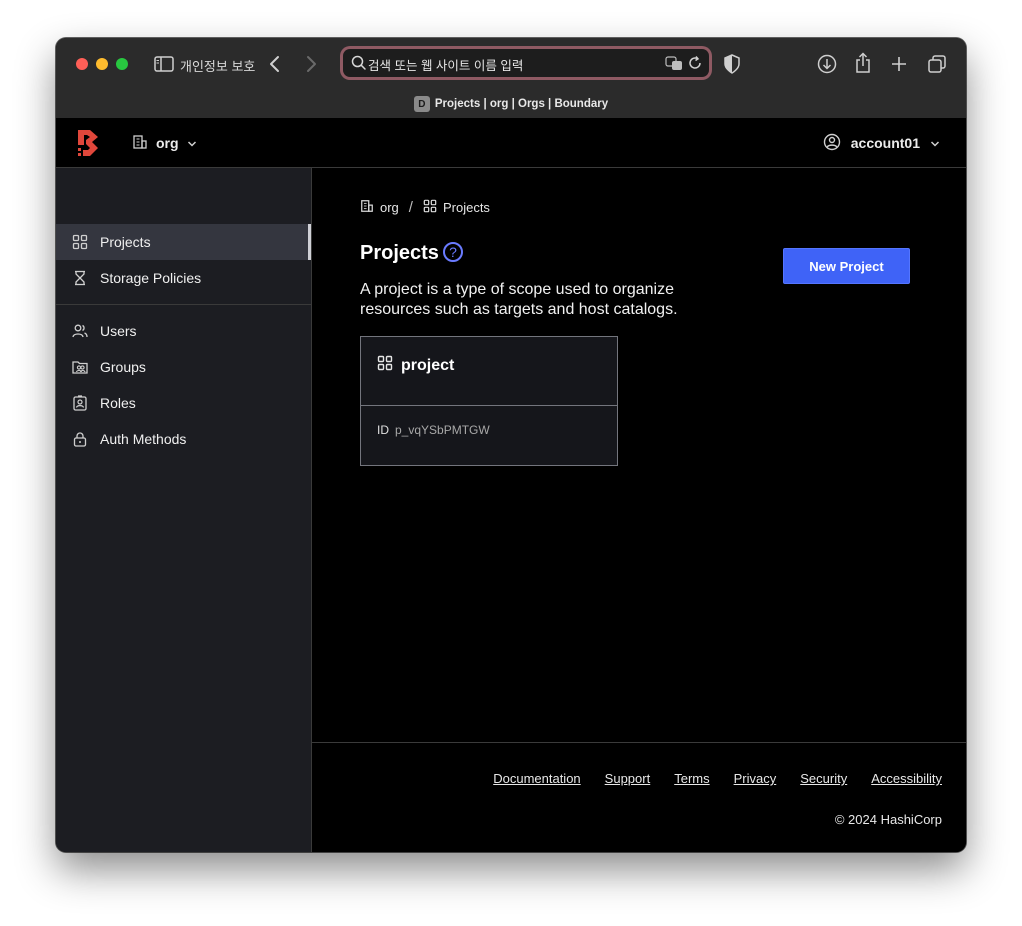 This screenshot has width=1022, height=926. Describe the element at coordinates (691, 778) in the screenshot. I see `footer-link-terms: Terms` at that location.